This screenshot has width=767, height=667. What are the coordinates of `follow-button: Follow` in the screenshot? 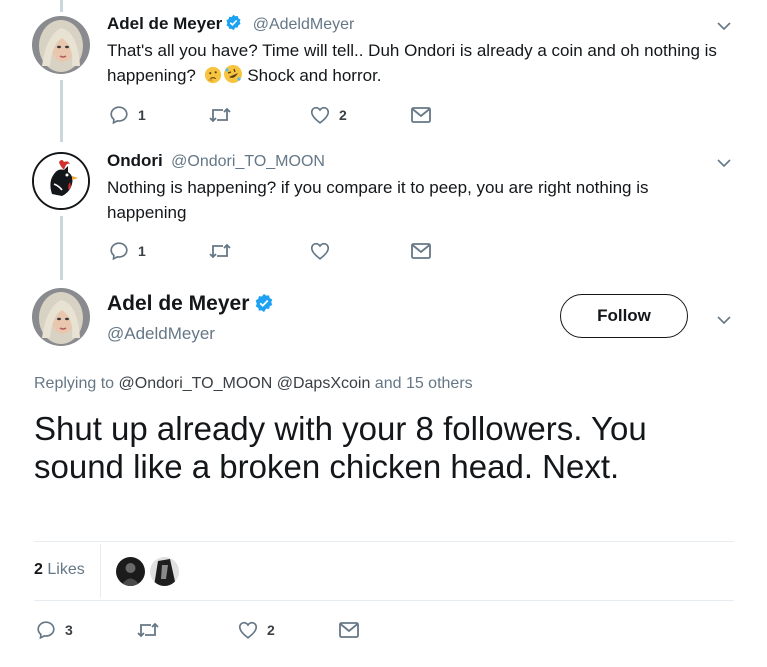 It's located at (624, 316).